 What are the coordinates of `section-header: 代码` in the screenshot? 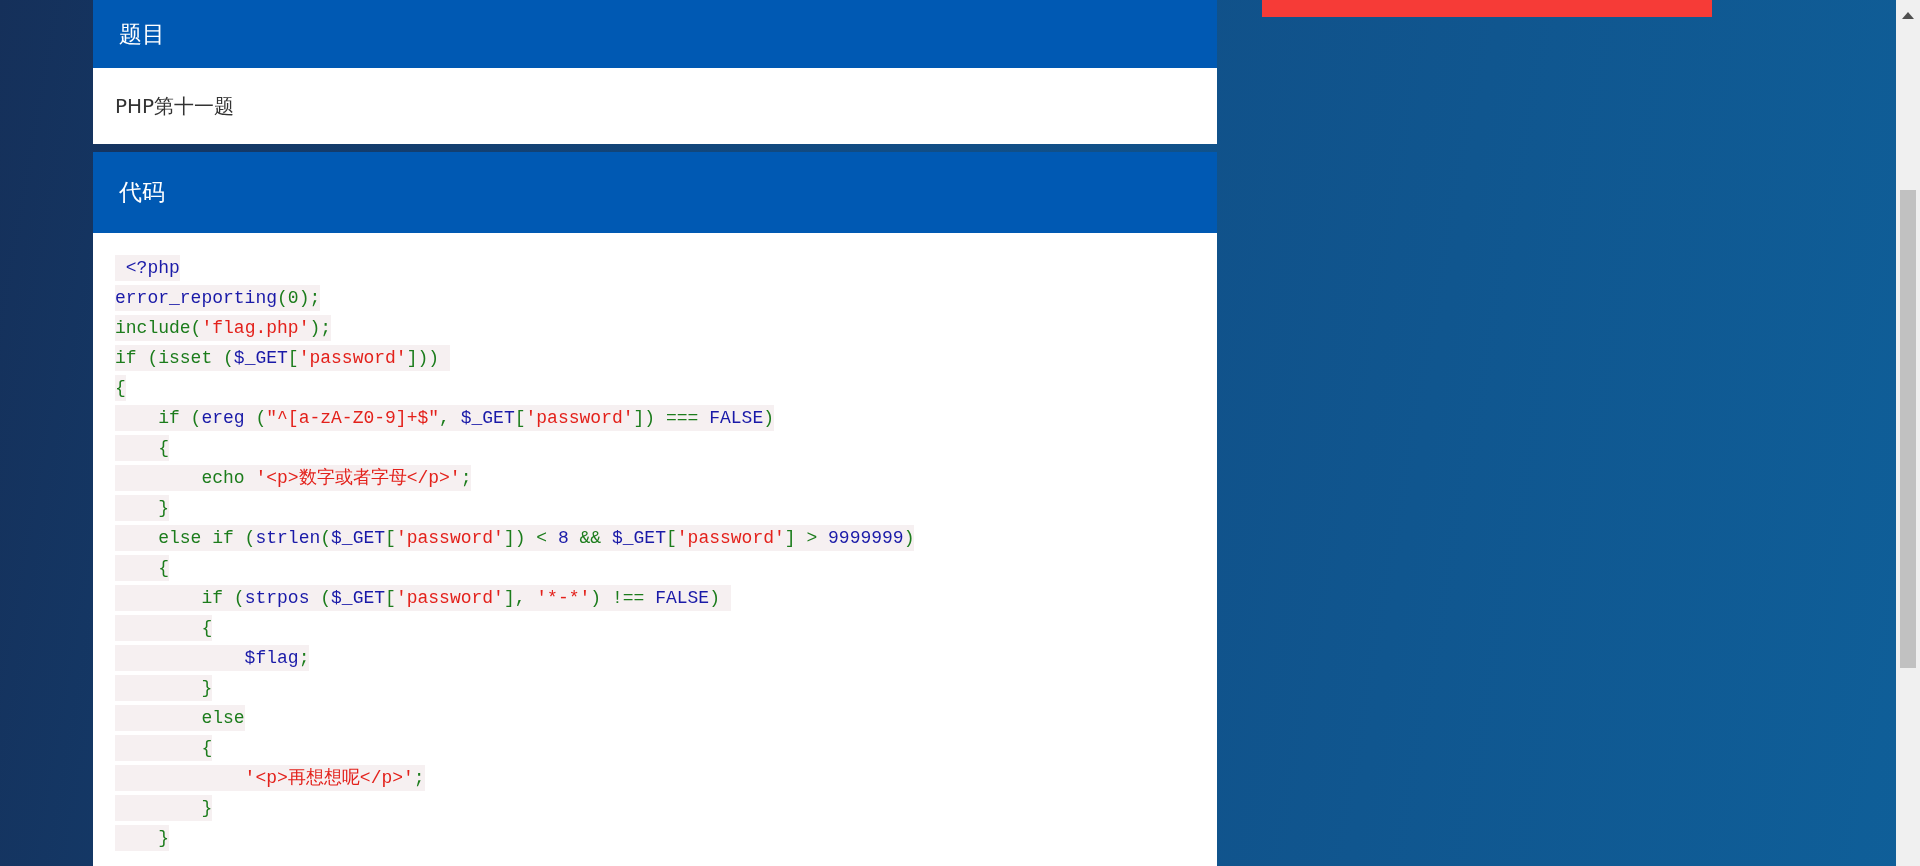 It's located at (655, 192).